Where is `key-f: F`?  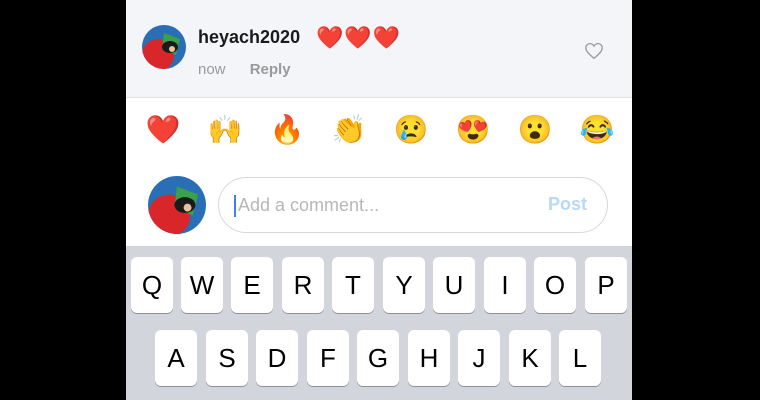
key-f: F is located at coordinates (328, 358).